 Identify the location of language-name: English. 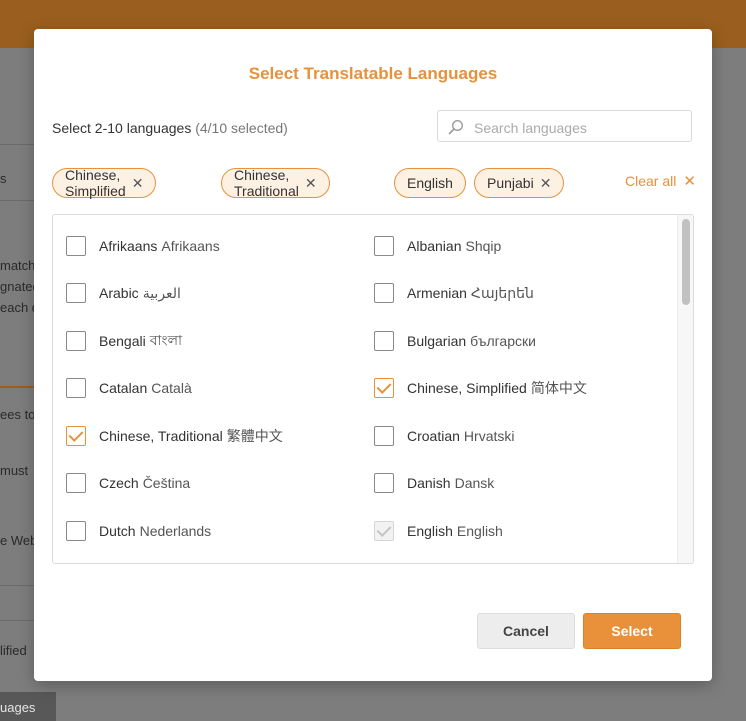
(430, 531).